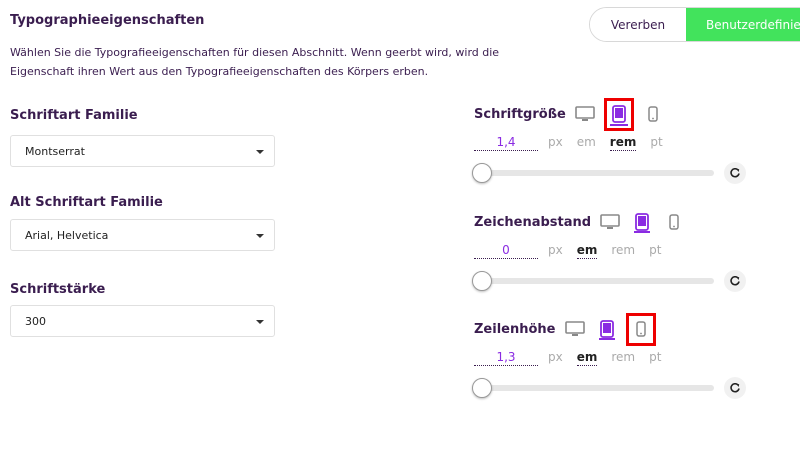 This screenshot has width=800, height=453. What do you see at coordinates (533, 222) in the screenshot?
I see `letter-spacing-label: Zeichenabstand` at bounding box center [533, 222].